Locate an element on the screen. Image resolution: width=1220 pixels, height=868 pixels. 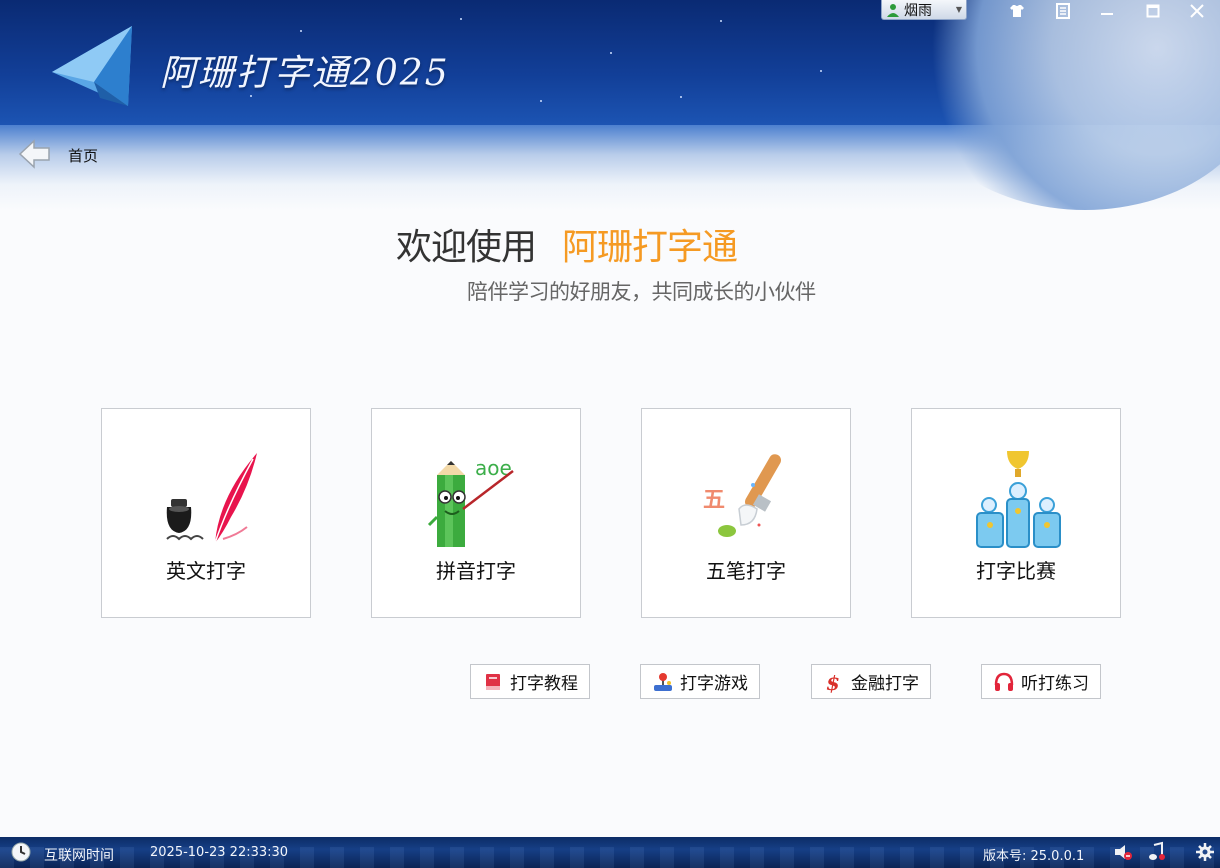
book-icon is located at coordinates (493, 681).